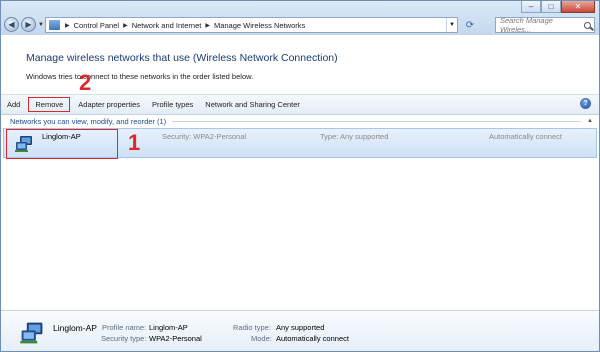  What do you see at coordinates (261, 338) in the screenshot?
I see `mode-label: Mode:` at bounding box center [261, 338].